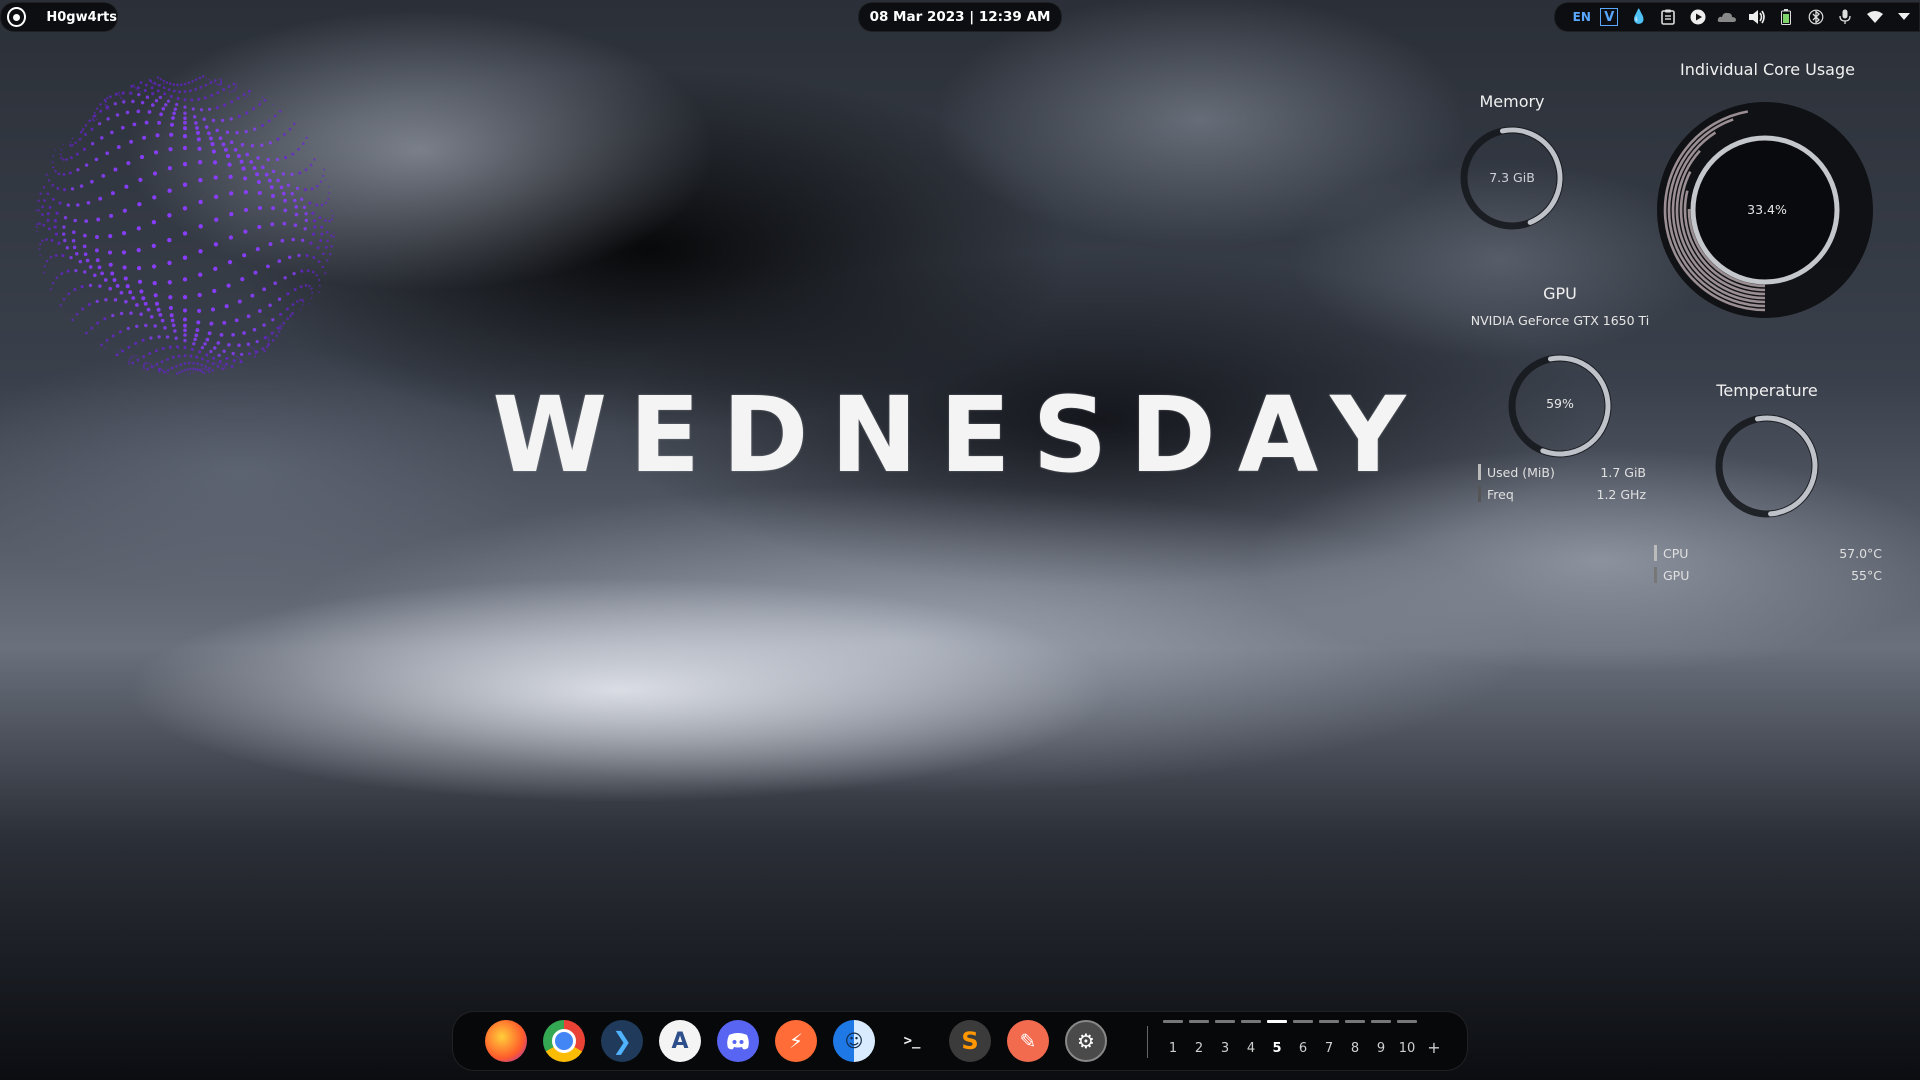 The height and width of the screenshot is (1080, 1920). What do you see at coordinates (1407, 1048) in the screenshot?
I see `workspace-10: 10` at bounding box center [1407, 1048].